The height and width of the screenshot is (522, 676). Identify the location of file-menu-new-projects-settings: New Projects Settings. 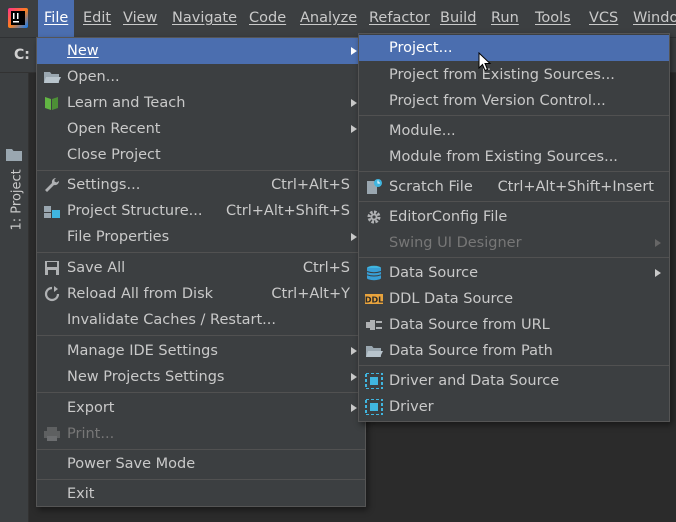
(201, 377).